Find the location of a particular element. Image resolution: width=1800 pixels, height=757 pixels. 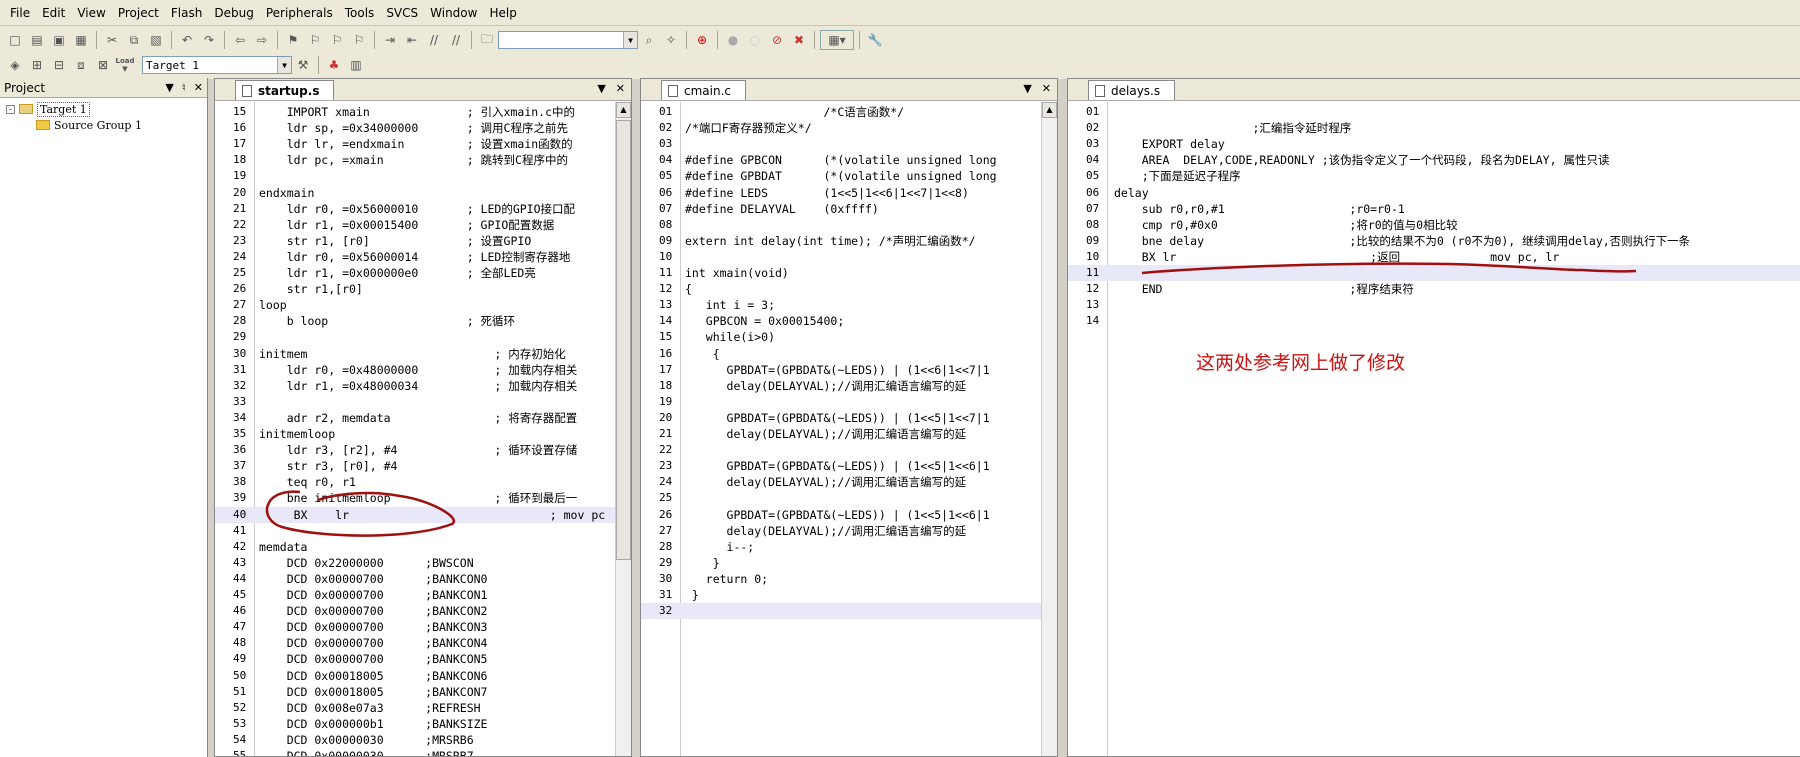

code-line: 29 } is located at coordinates (849, 563).